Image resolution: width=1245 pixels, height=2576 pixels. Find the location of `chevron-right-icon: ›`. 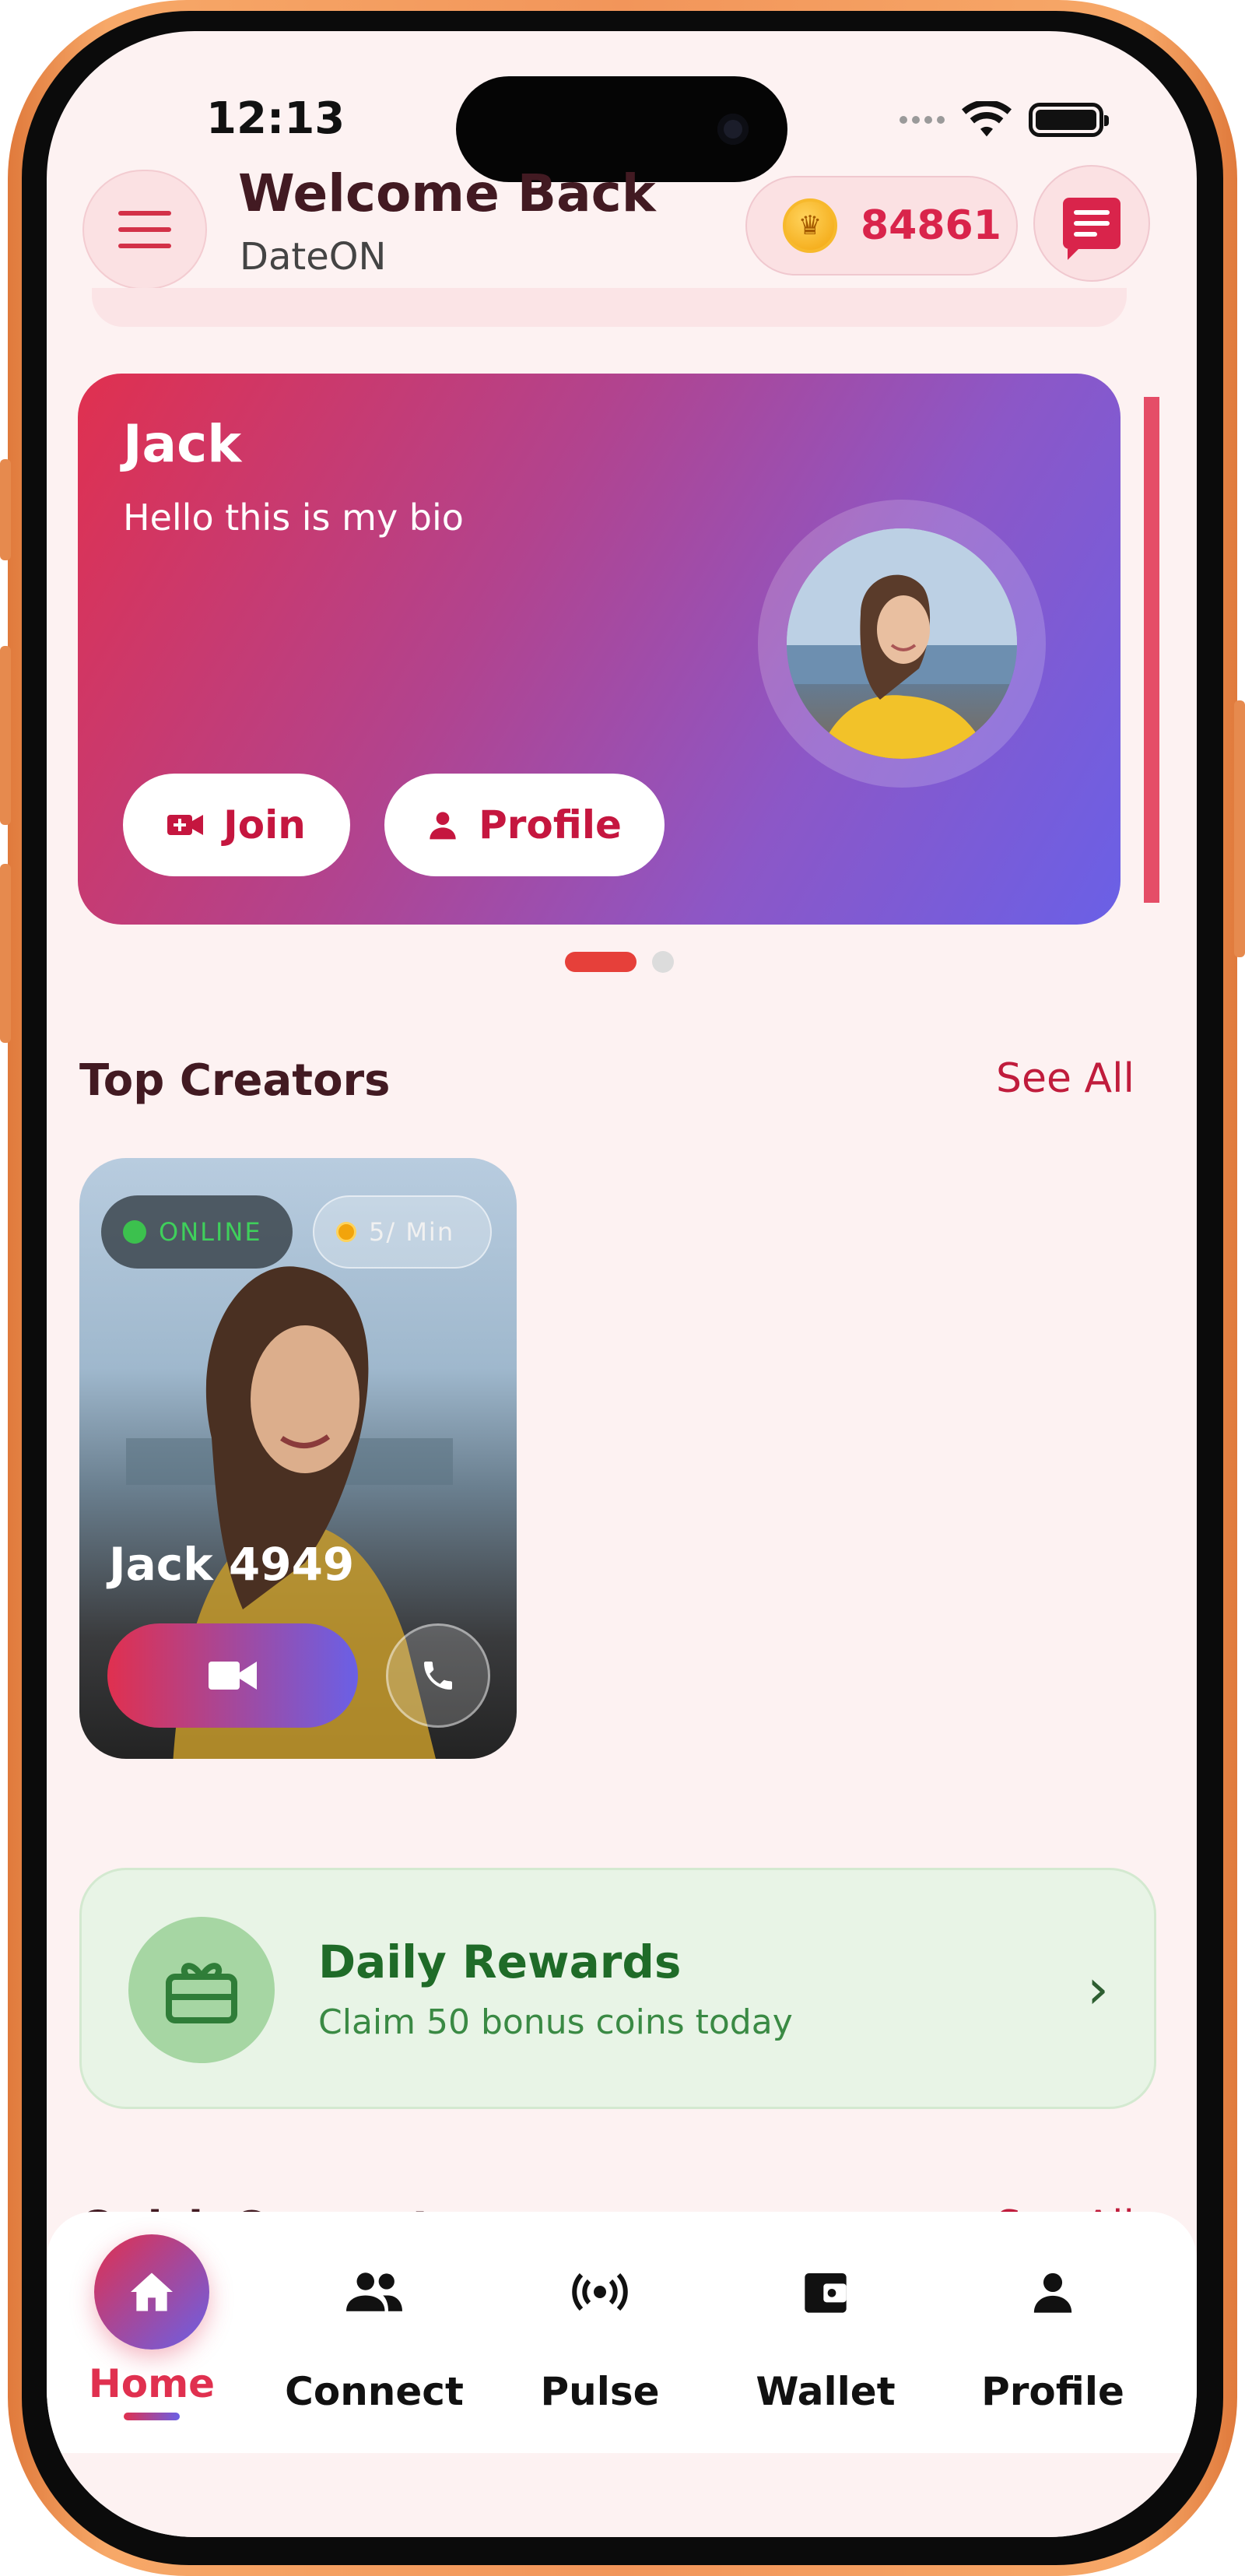

chevron-right-icon: › is located at coordinates (1098, 1989).